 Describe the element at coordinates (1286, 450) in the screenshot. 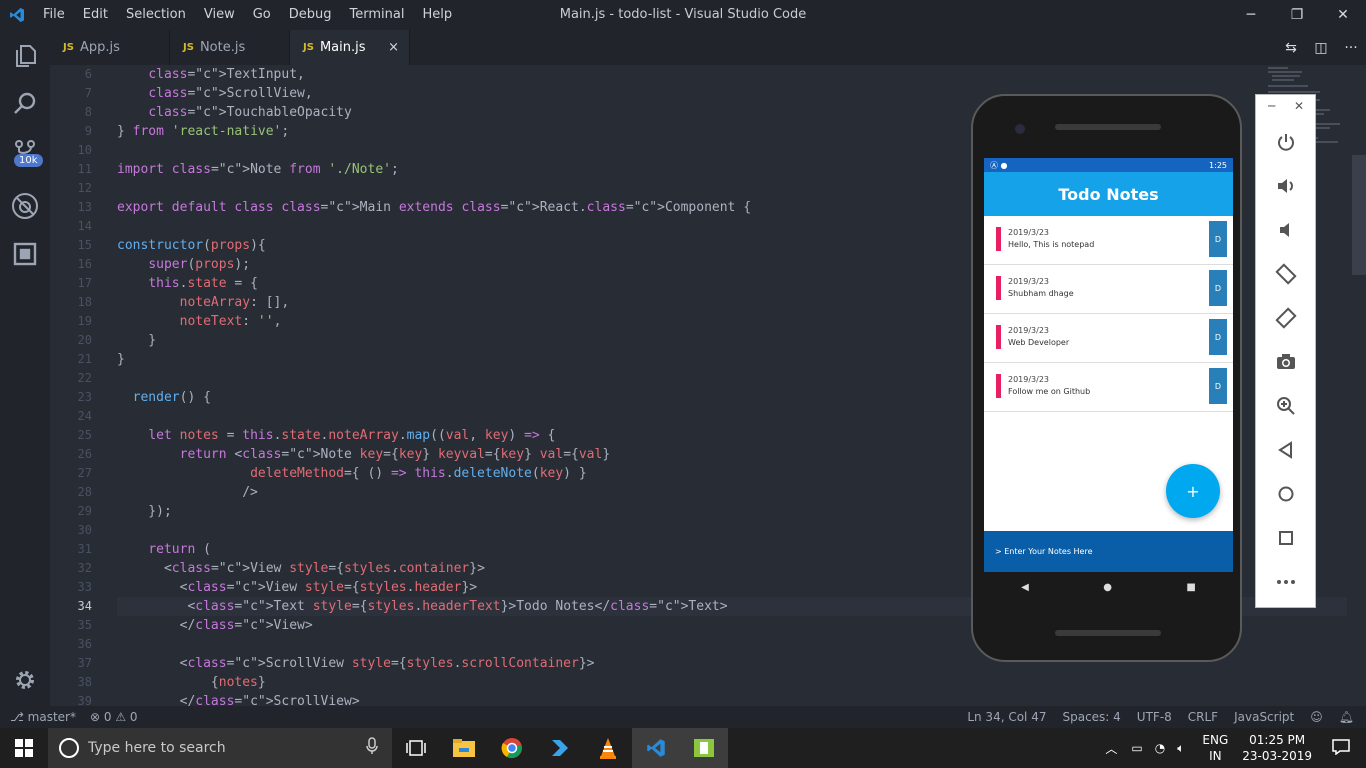

I see `back-icon` at that location.